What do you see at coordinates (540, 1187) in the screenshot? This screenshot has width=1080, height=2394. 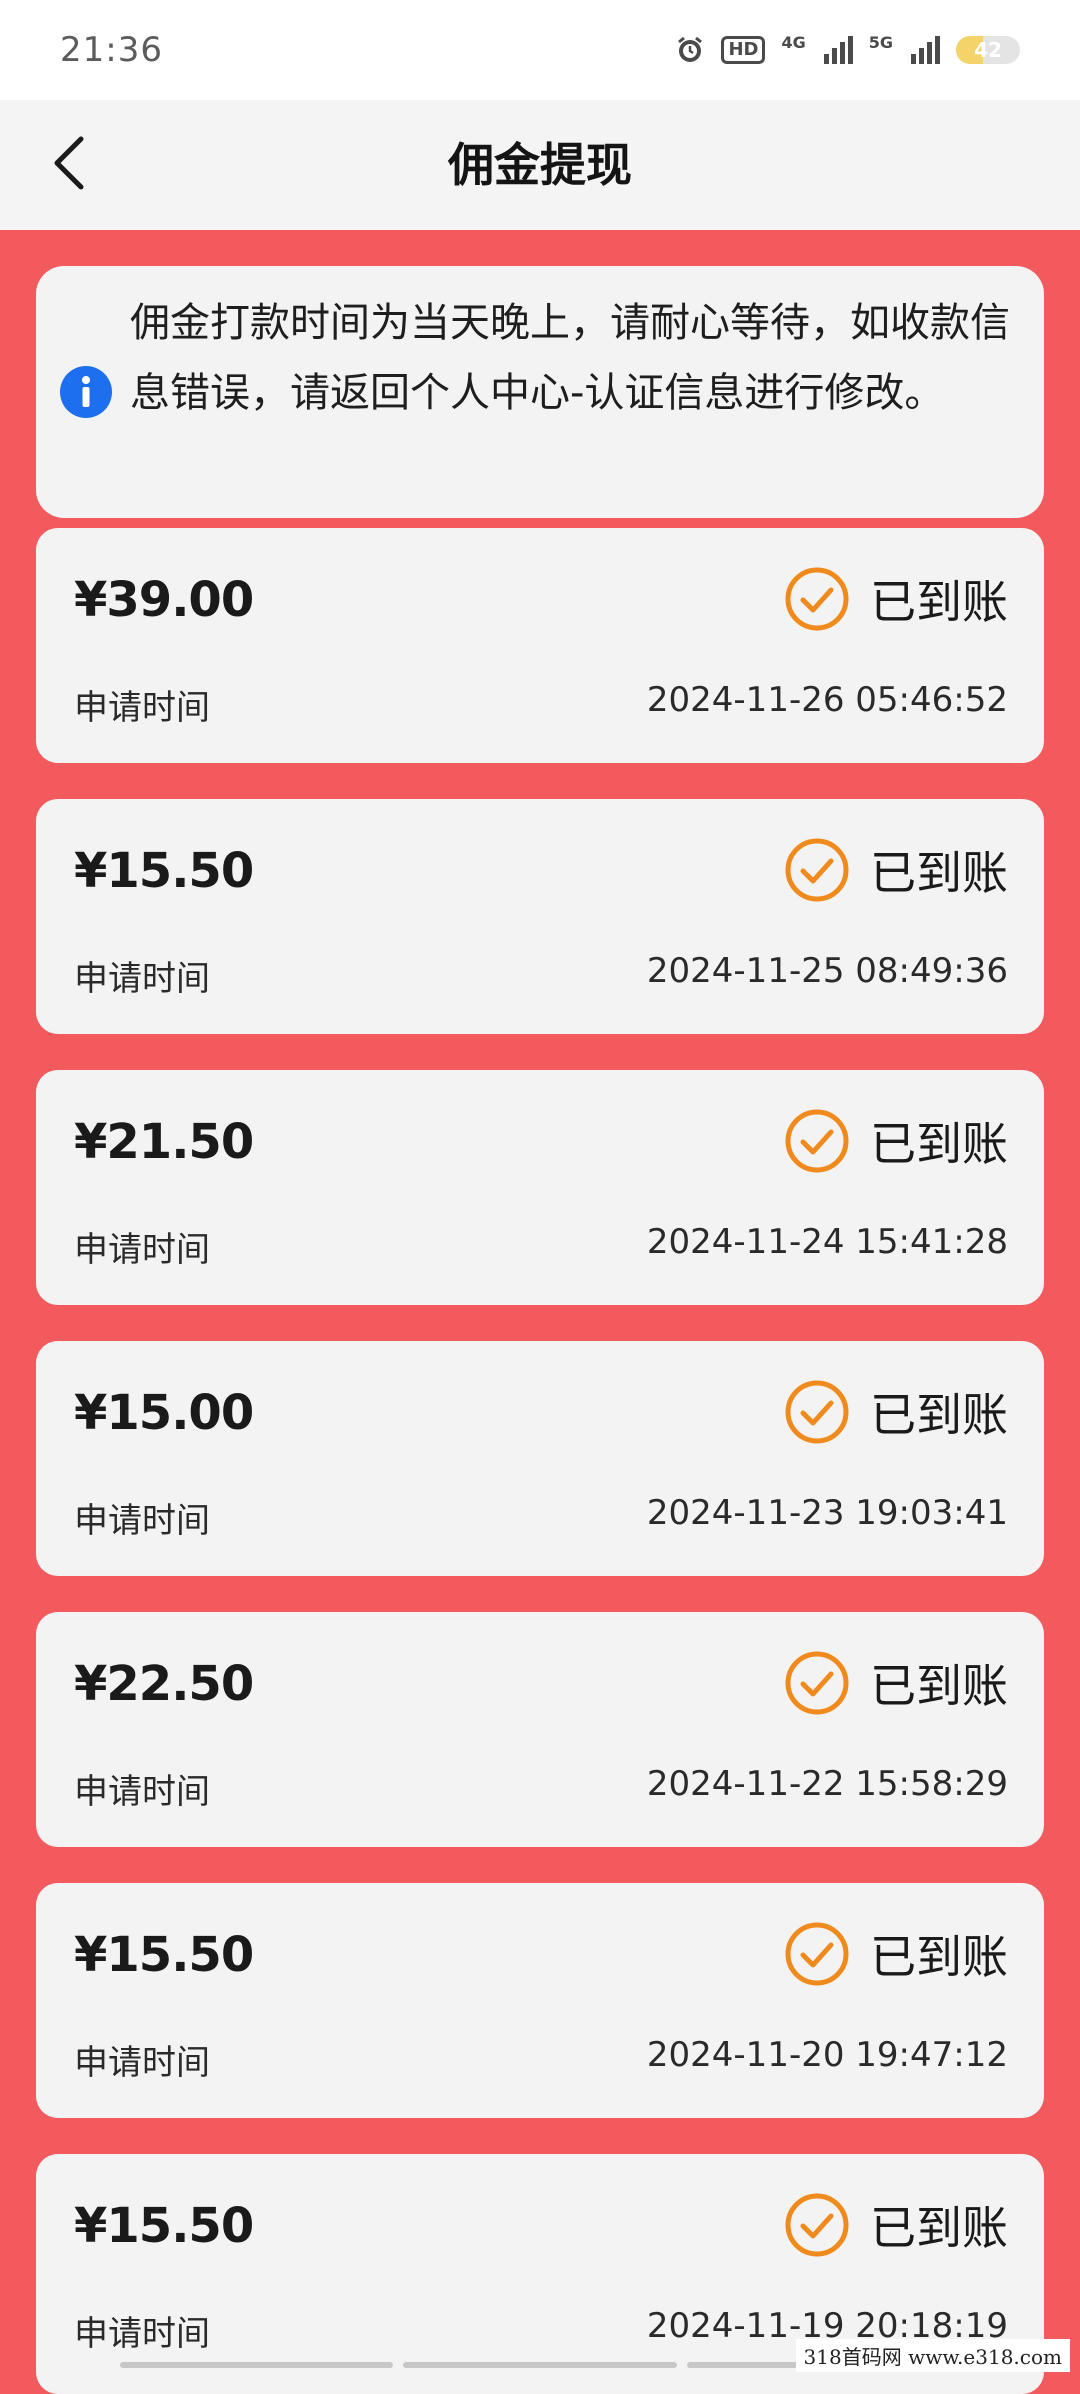 I see `withdrawal-record: ¥21.50 已到账 申请时间 2024-11-24 15:41:28` at bounding box center [540, 1187].